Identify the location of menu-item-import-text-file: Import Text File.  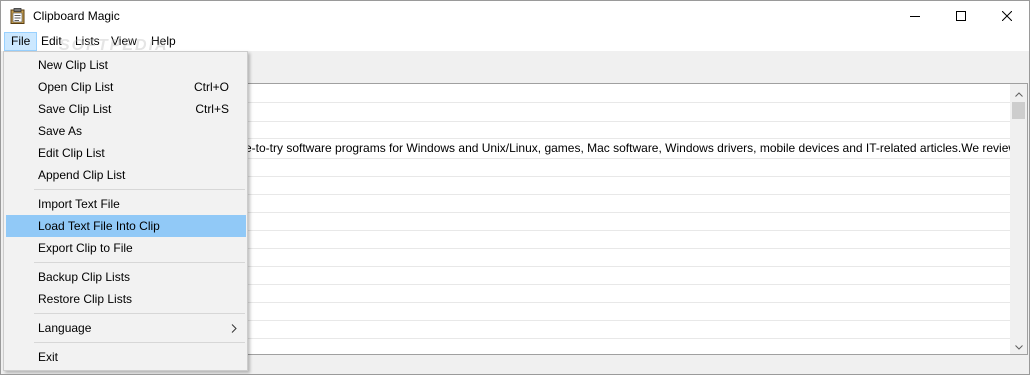
(126, 204).